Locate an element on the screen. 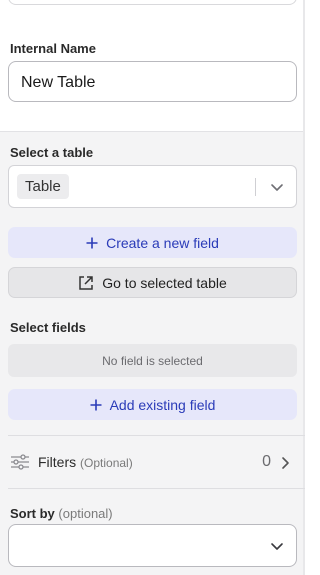 This screenshot has width=320, height=575. filters-title: Filters is located at coordinates (57, 462).